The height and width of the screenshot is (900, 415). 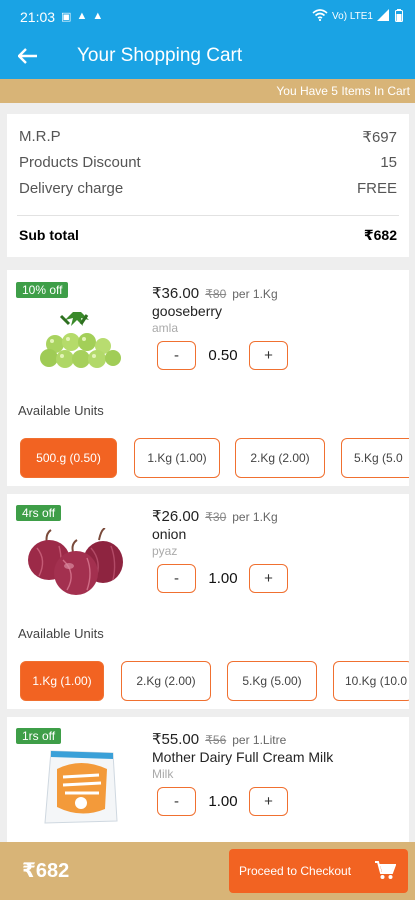 I want to click on product-local-name: Milk, so click(x=163, y=774).